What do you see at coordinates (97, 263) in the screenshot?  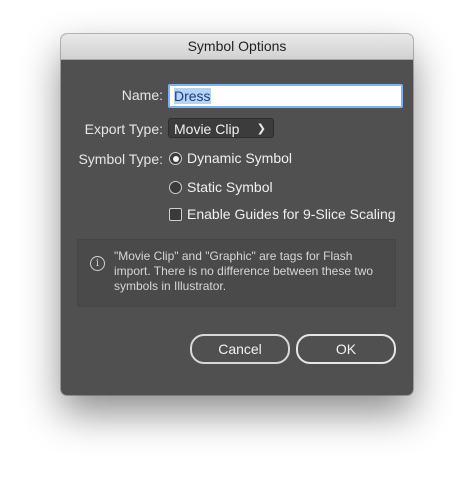 I see `info-icon: i` at bounding box center [97, 263].